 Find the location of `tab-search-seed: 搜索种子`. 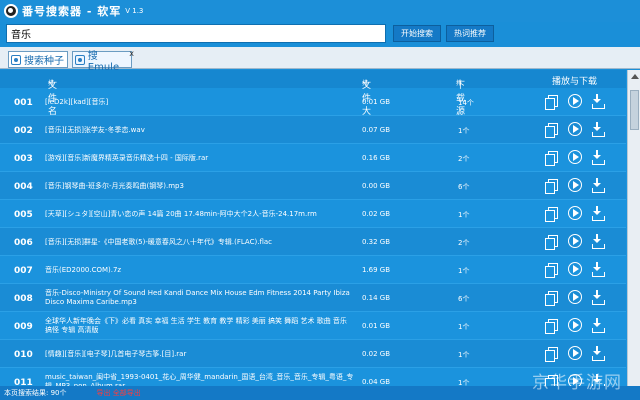

tab-search-seed: 搜索种子 is located at coordinates (38, 59).